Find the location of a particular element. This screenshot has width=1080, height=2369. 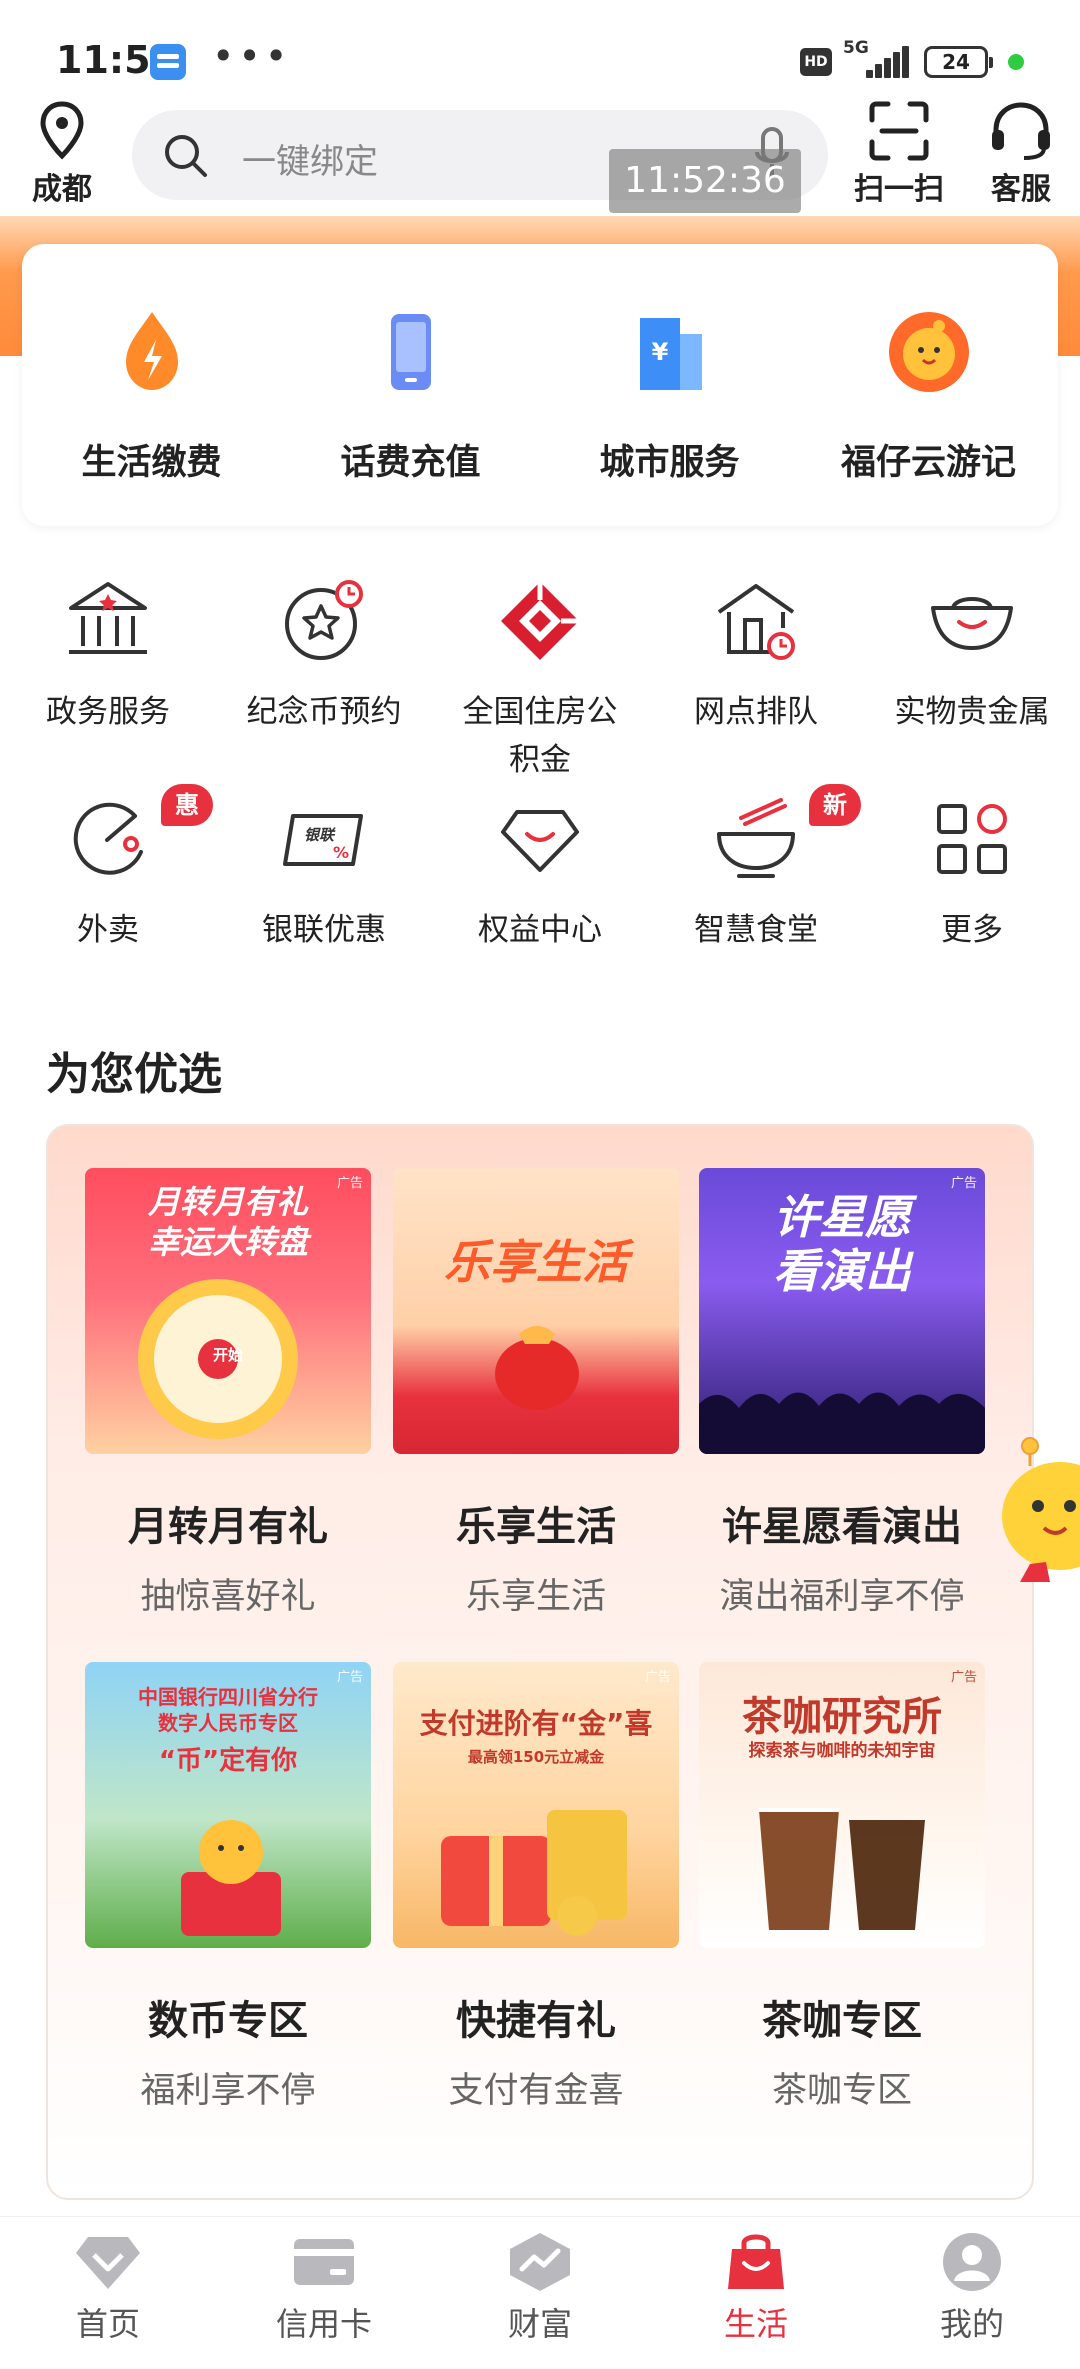

location-pin-icon is located at coordinates (62, 130).